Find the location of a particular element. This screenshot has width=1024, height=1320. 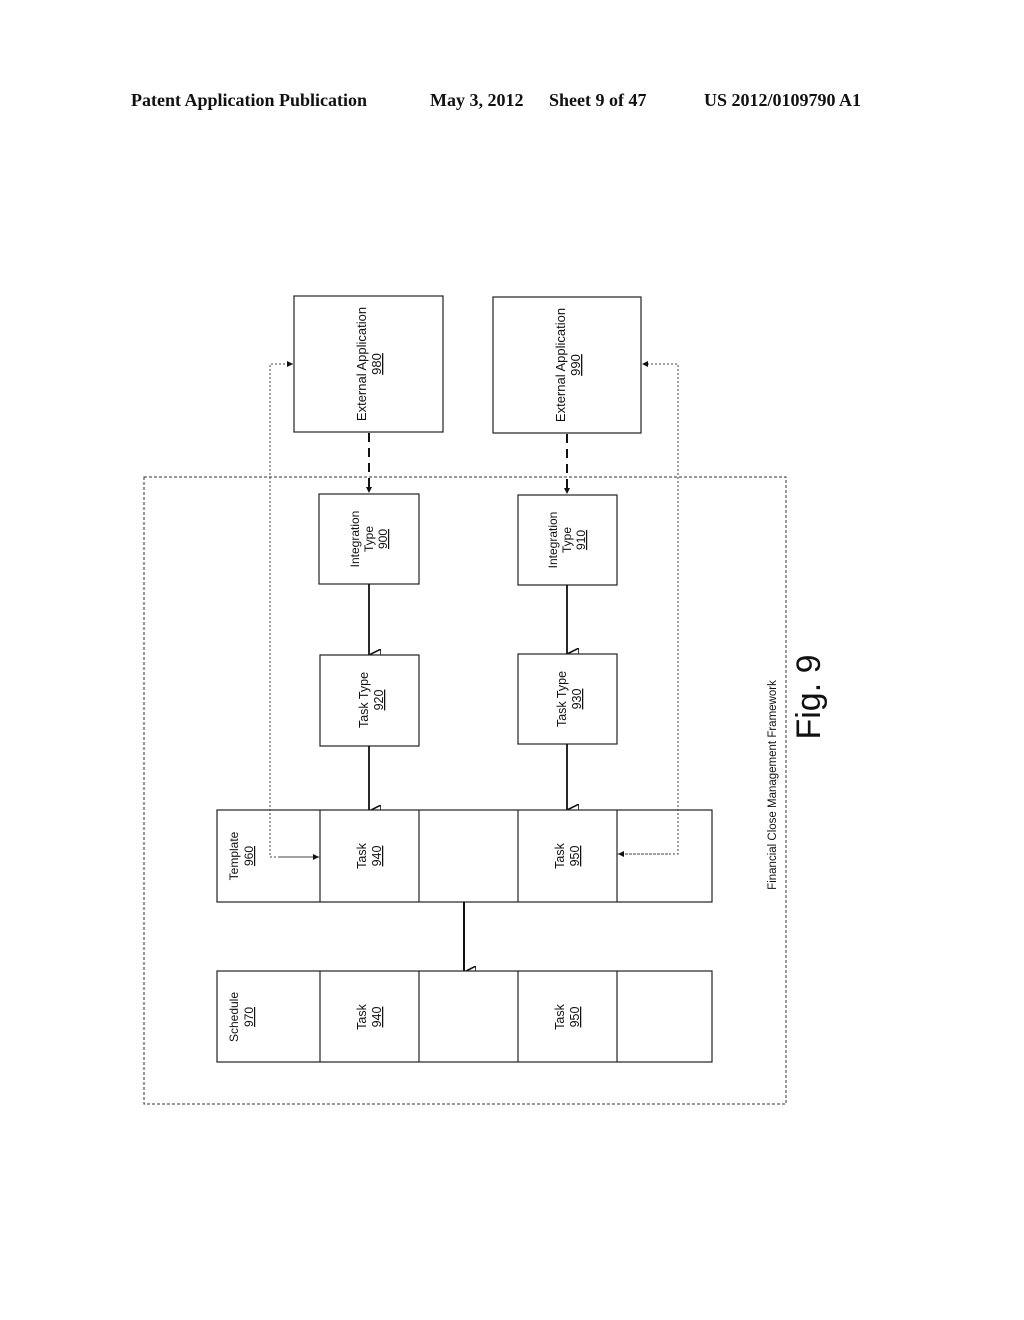

svg-text: 970 is located at coordinates (249, 1017).